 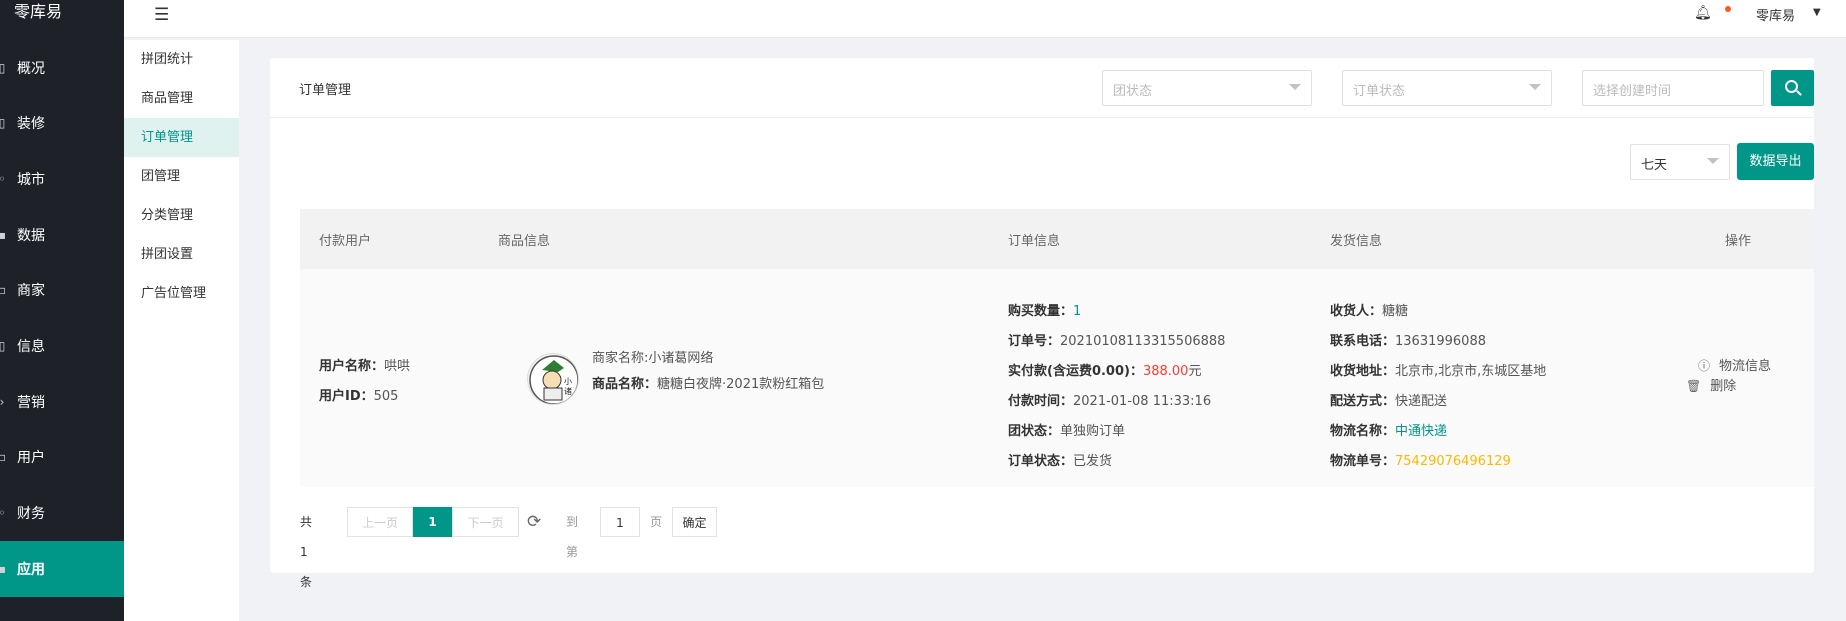 What do you see at coordinates (432, 522) in the screenshot?
I see `current-page: 1` at bounding box center [432, 522].